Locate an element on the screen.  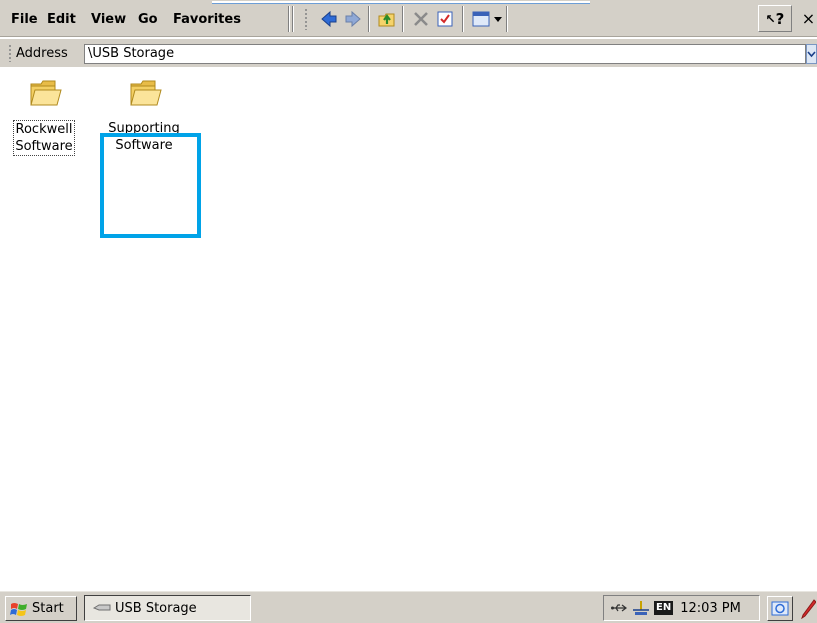
taskbar: Start USB Storage EN 12:03 PM is located at coordinates (408, 606).